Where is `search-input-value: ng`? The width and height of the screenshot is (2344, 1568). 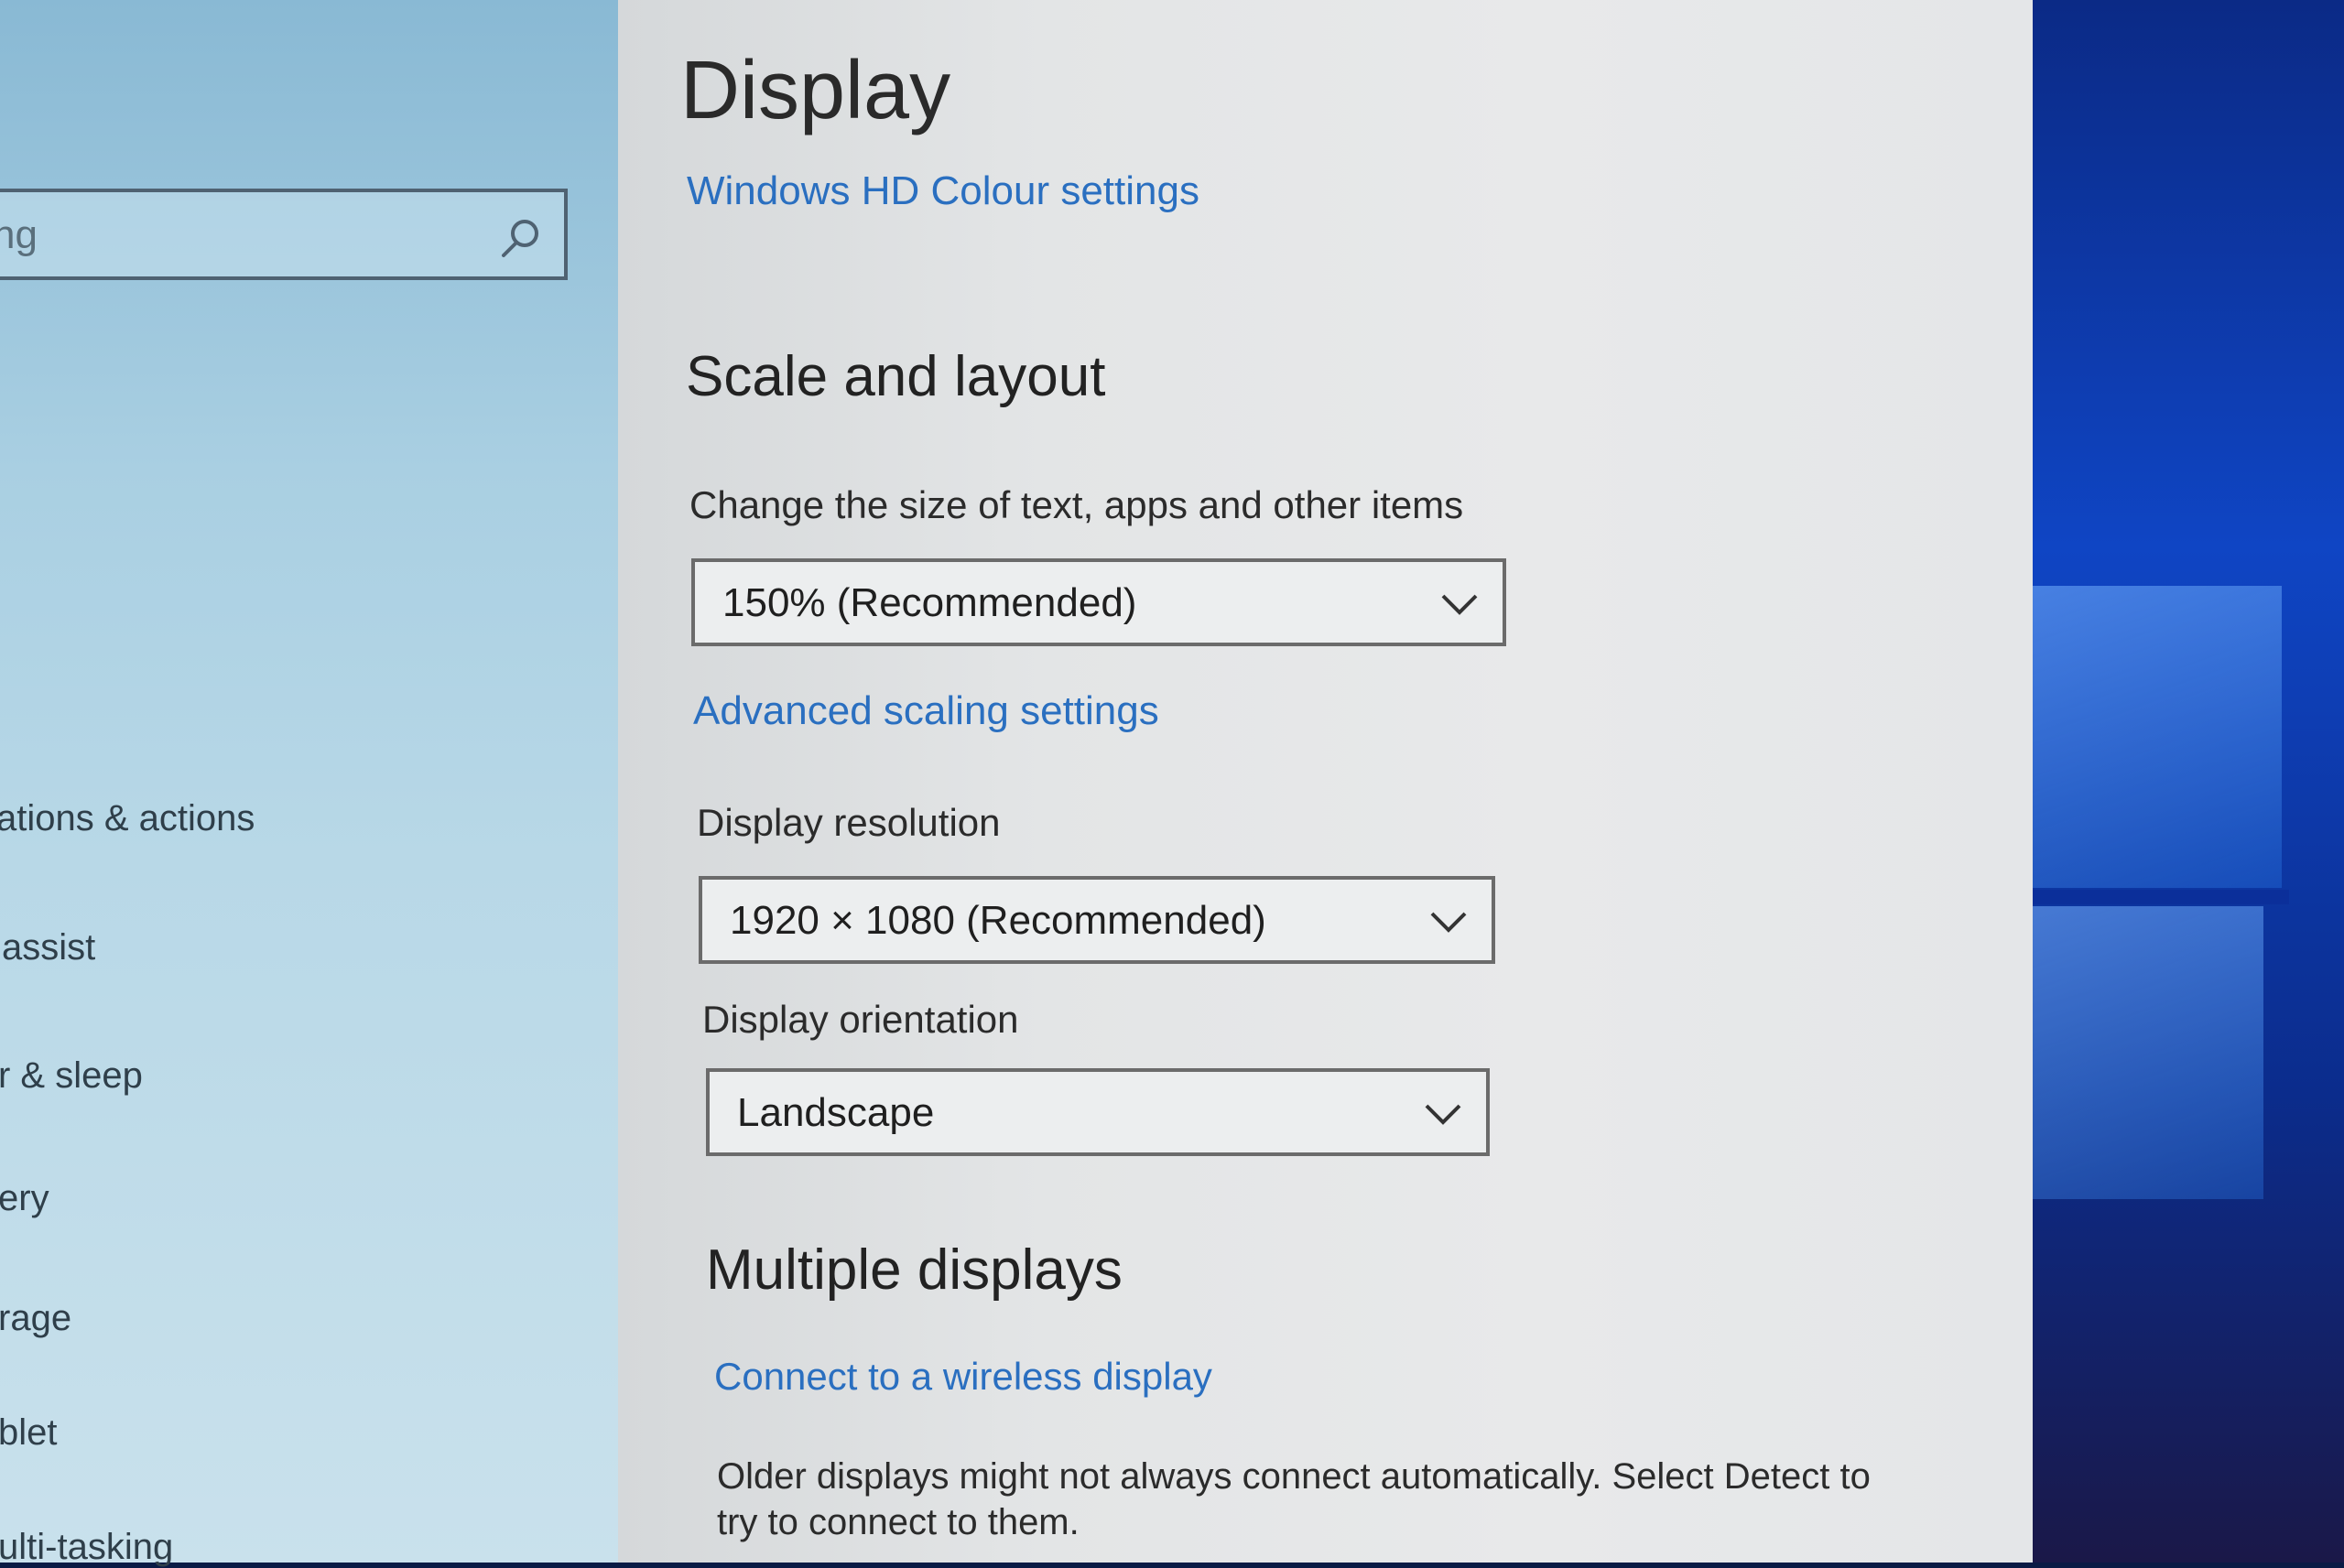 search-input-value: ng is located at coordinates (19, 235).